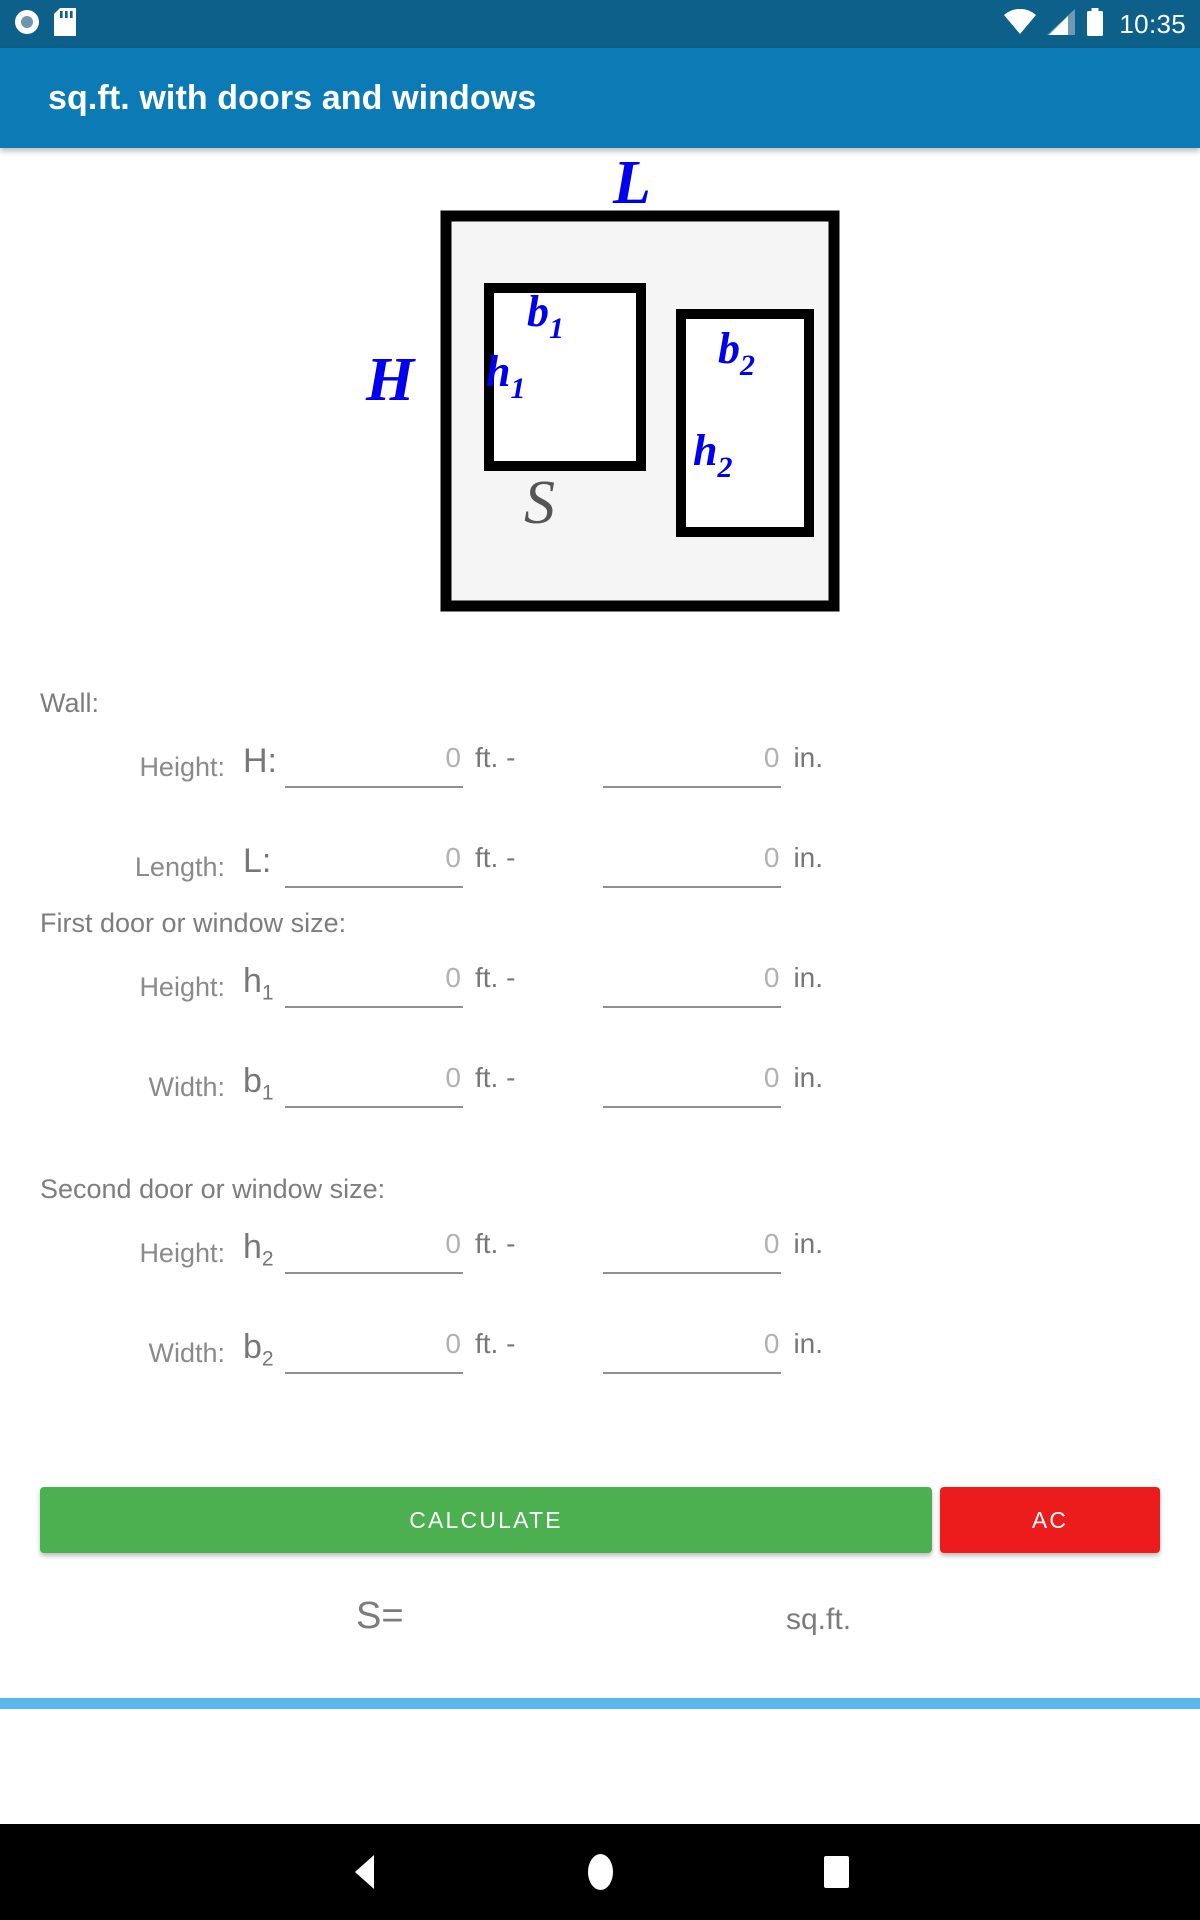 The width and height of the screenshot is (1200, 1920). I want to click on field-symbol-second-width: b2, so click(258, 1349).